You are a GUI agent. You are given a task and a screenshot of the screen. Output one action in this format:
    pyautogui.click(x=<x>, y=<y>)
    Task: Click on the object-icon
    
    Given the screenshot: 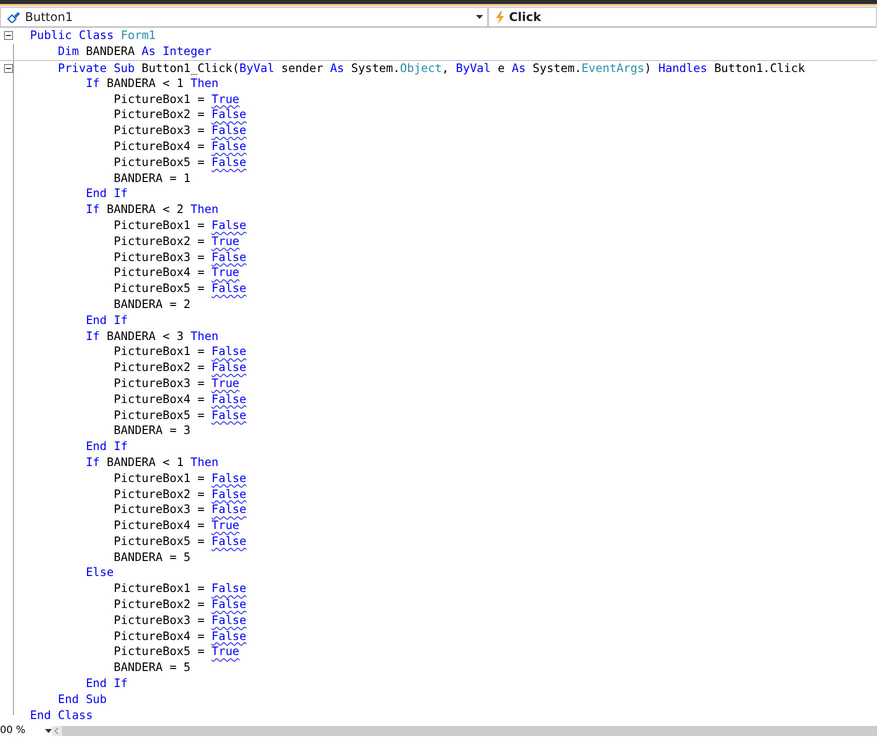 What is the action you would take?
    pyautogui.click(x=14, y=17)
    